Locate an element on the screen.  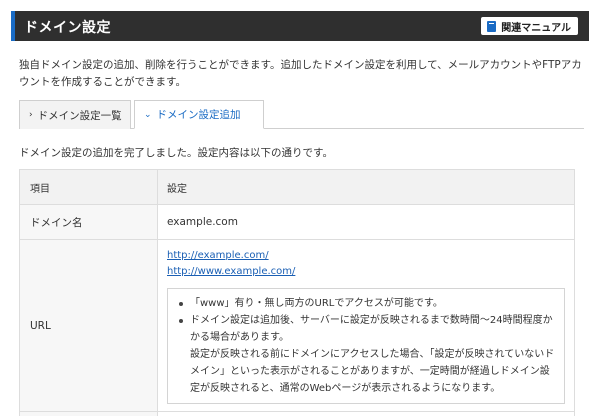
table-row: ドメイン名 example.com is located at coordinates (297, 221).